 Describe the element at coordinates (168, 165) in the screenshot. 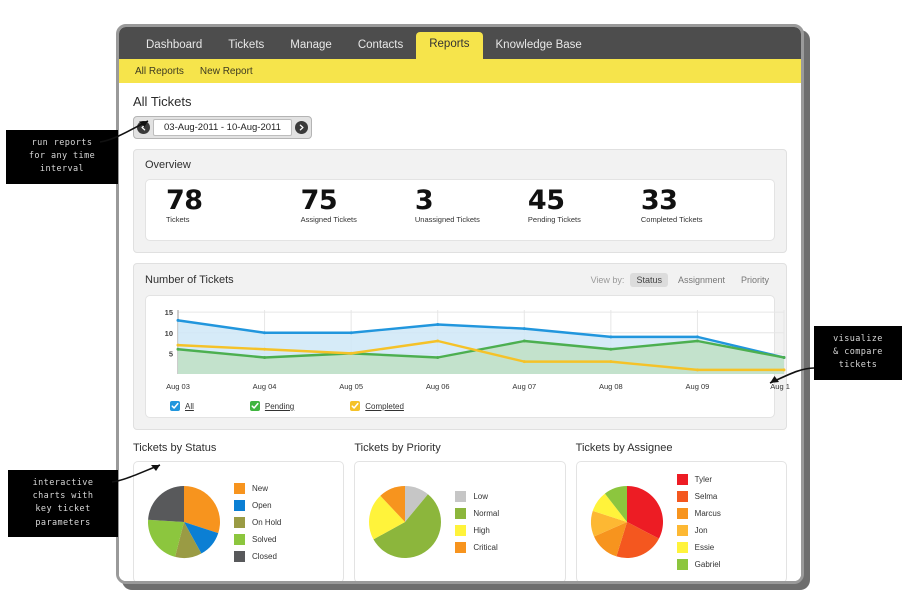

I see `overview-title: Overview` at that location.